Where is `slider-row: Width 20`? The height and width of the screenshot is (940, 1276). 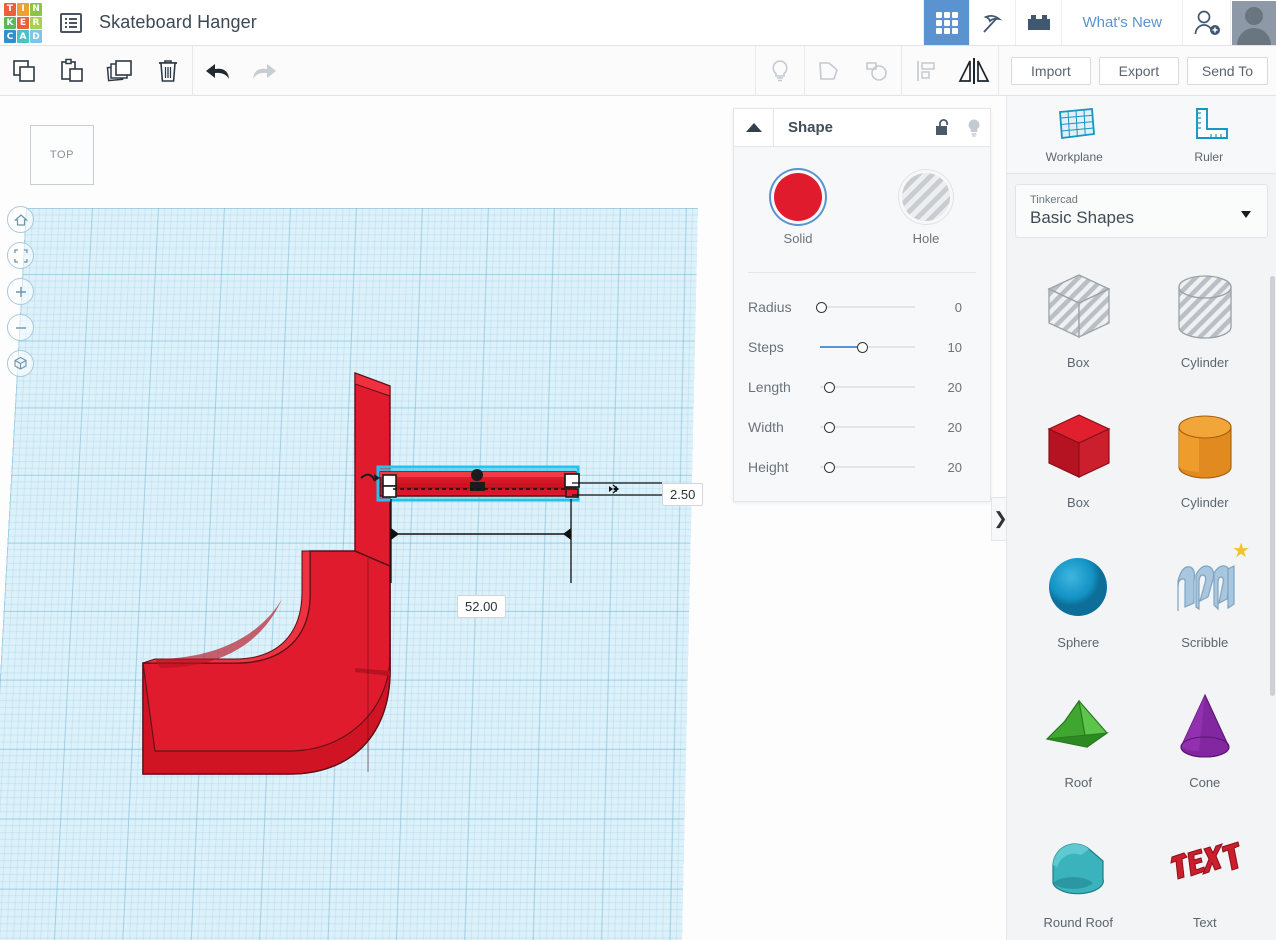 slider-row: Width 20 is located at coordinates (862, 427).